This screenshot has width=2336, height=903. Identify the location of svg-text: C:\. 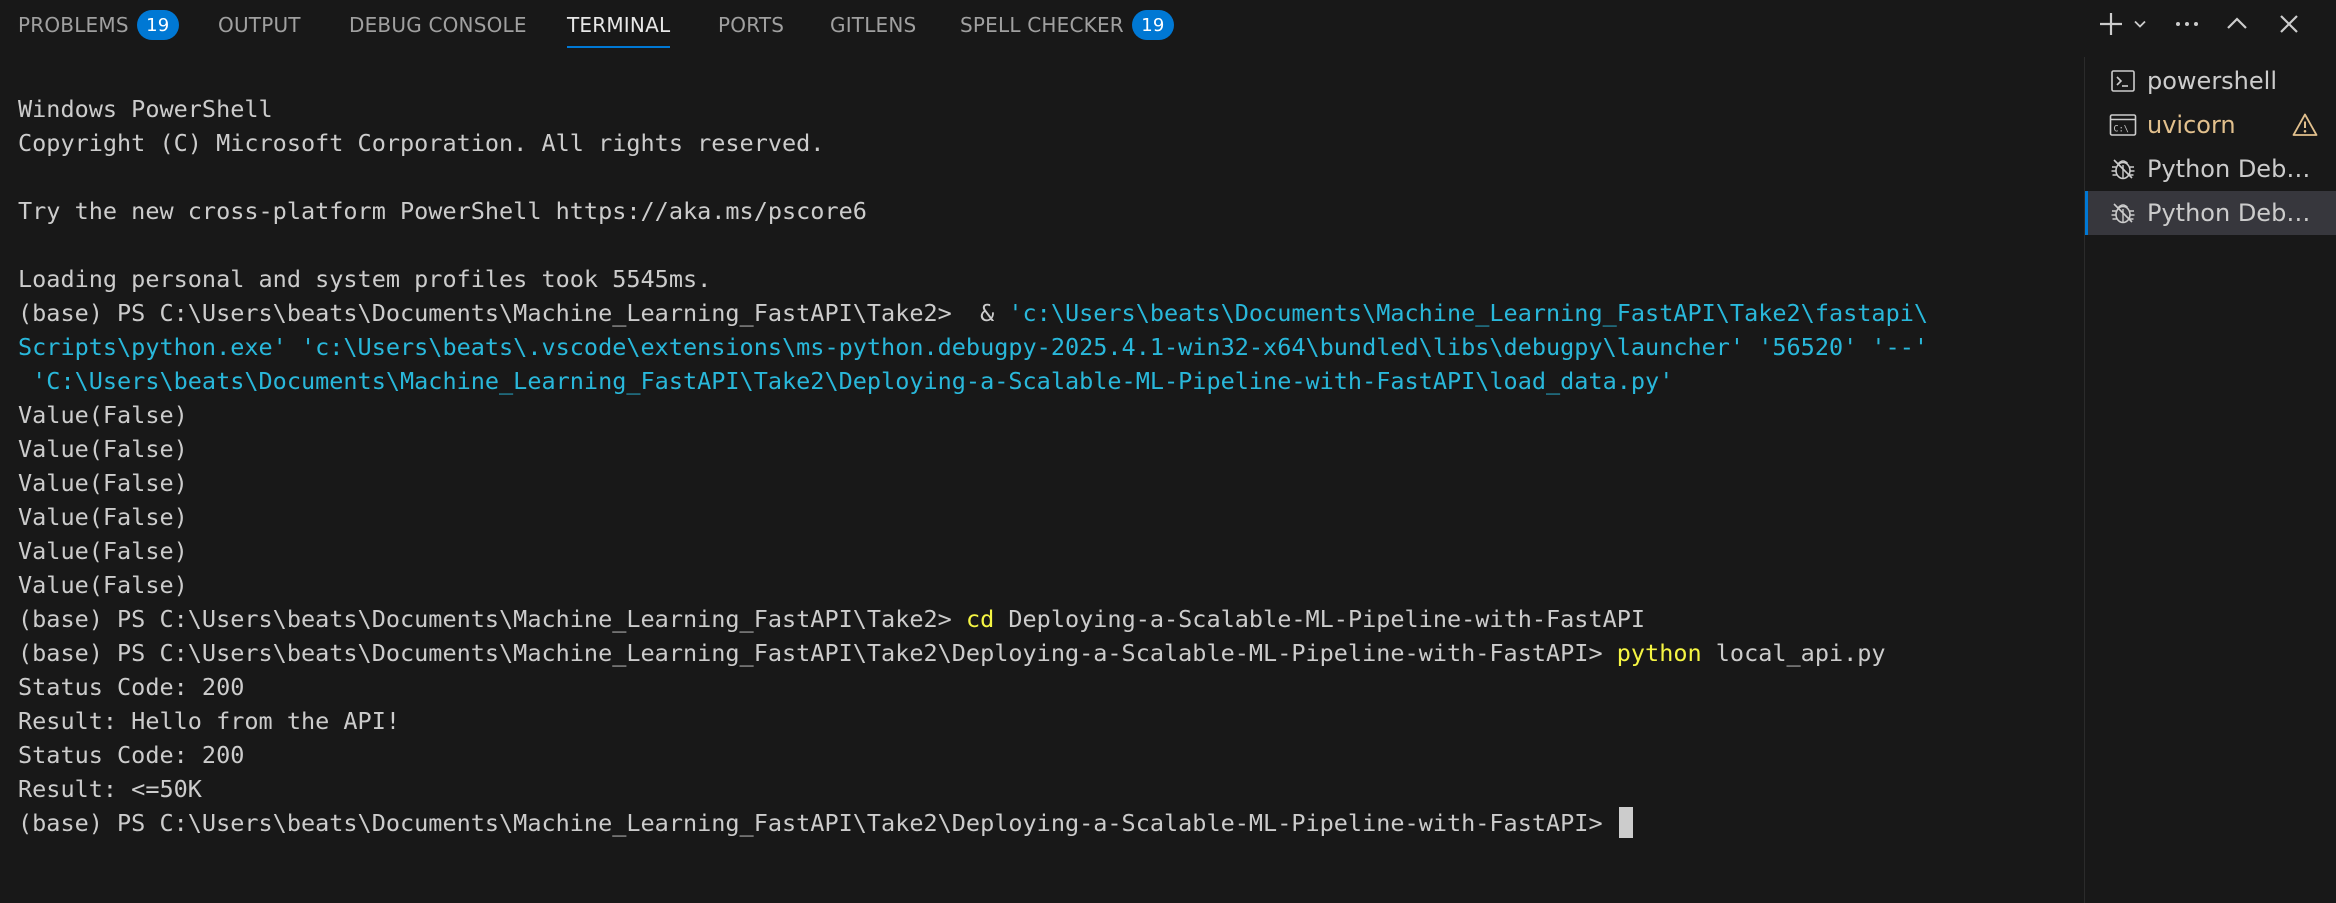
(2121, 130).